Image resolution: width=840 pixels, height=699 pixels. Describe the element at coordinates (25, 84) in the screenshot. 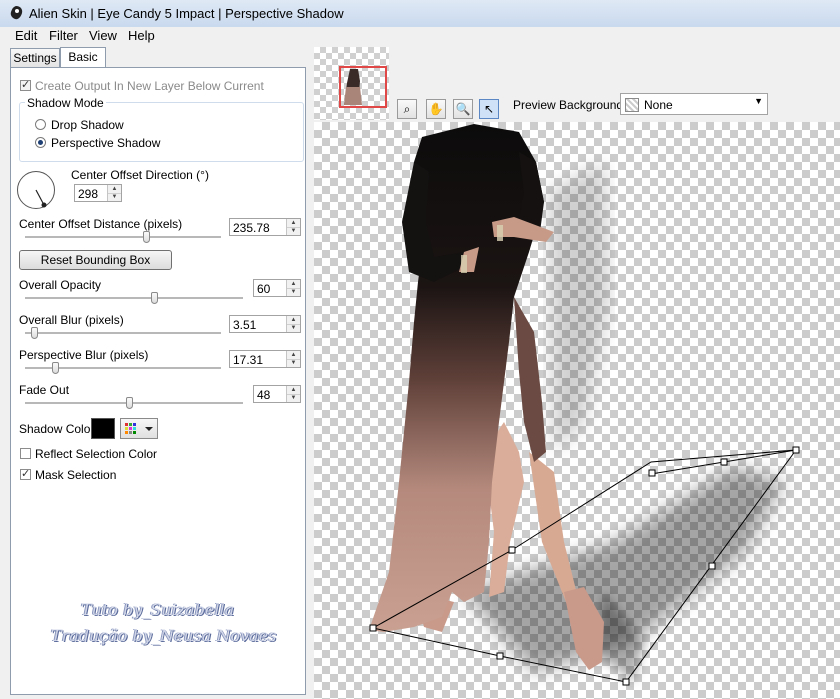

I see `create-output-checkbox` at that location.